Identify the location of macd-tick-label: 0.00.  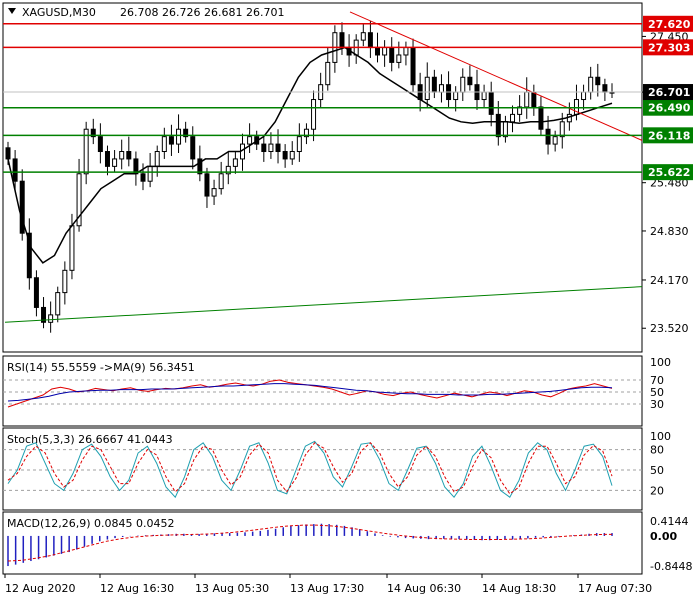
(663, 536).